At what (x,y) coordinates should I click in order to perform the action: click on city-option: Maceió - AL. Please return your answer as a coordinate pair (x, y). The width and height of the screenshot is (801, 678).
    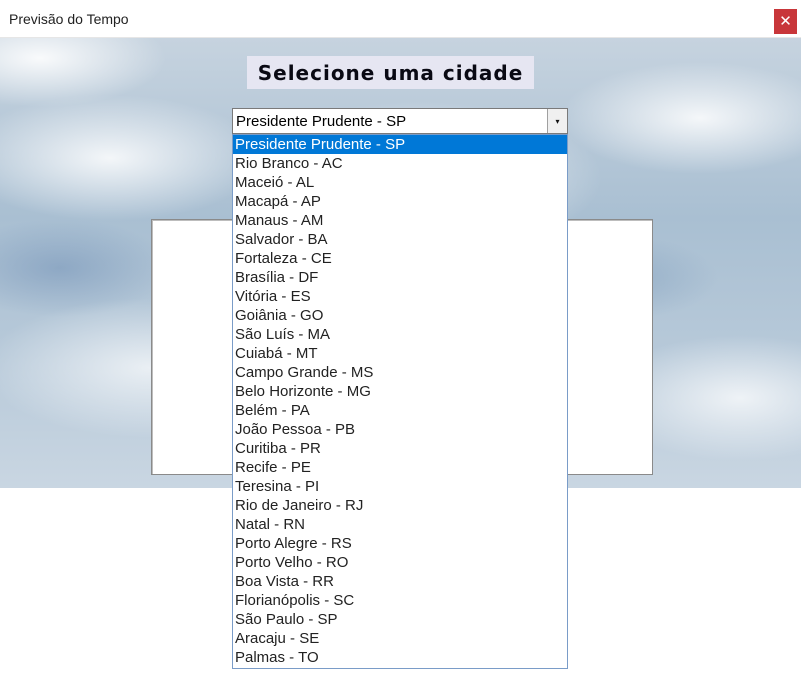
    Looking at the image, I should click on (400, 182).